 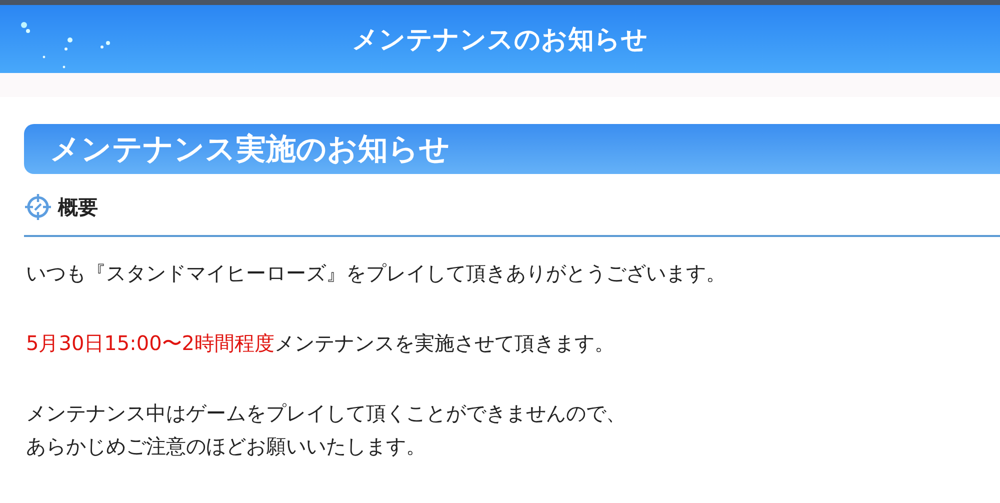 What do you see at coordinates (500, 40) in the screenshot?
I see `screen-title: メンテナンスのお知らせ` at bounding box center [500, 40].